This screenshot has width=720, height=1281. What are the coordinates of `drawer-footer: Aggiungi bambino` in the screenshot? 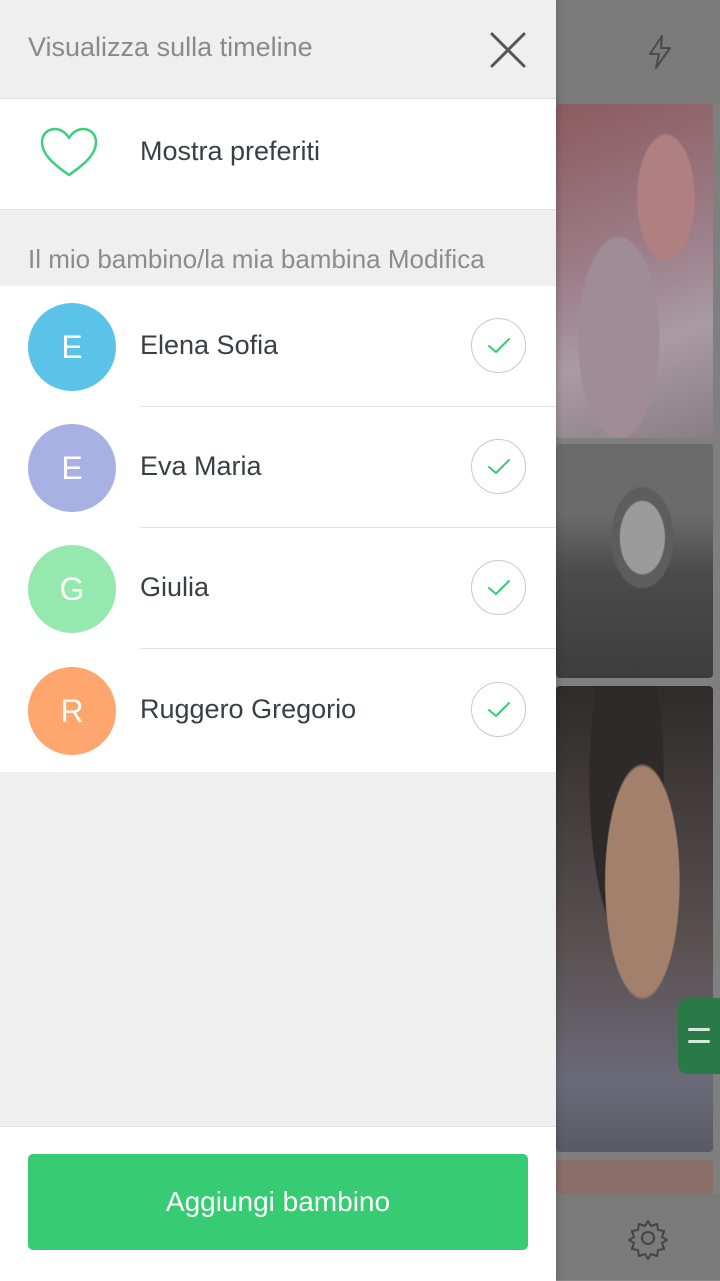 It's located at (278, 1203).